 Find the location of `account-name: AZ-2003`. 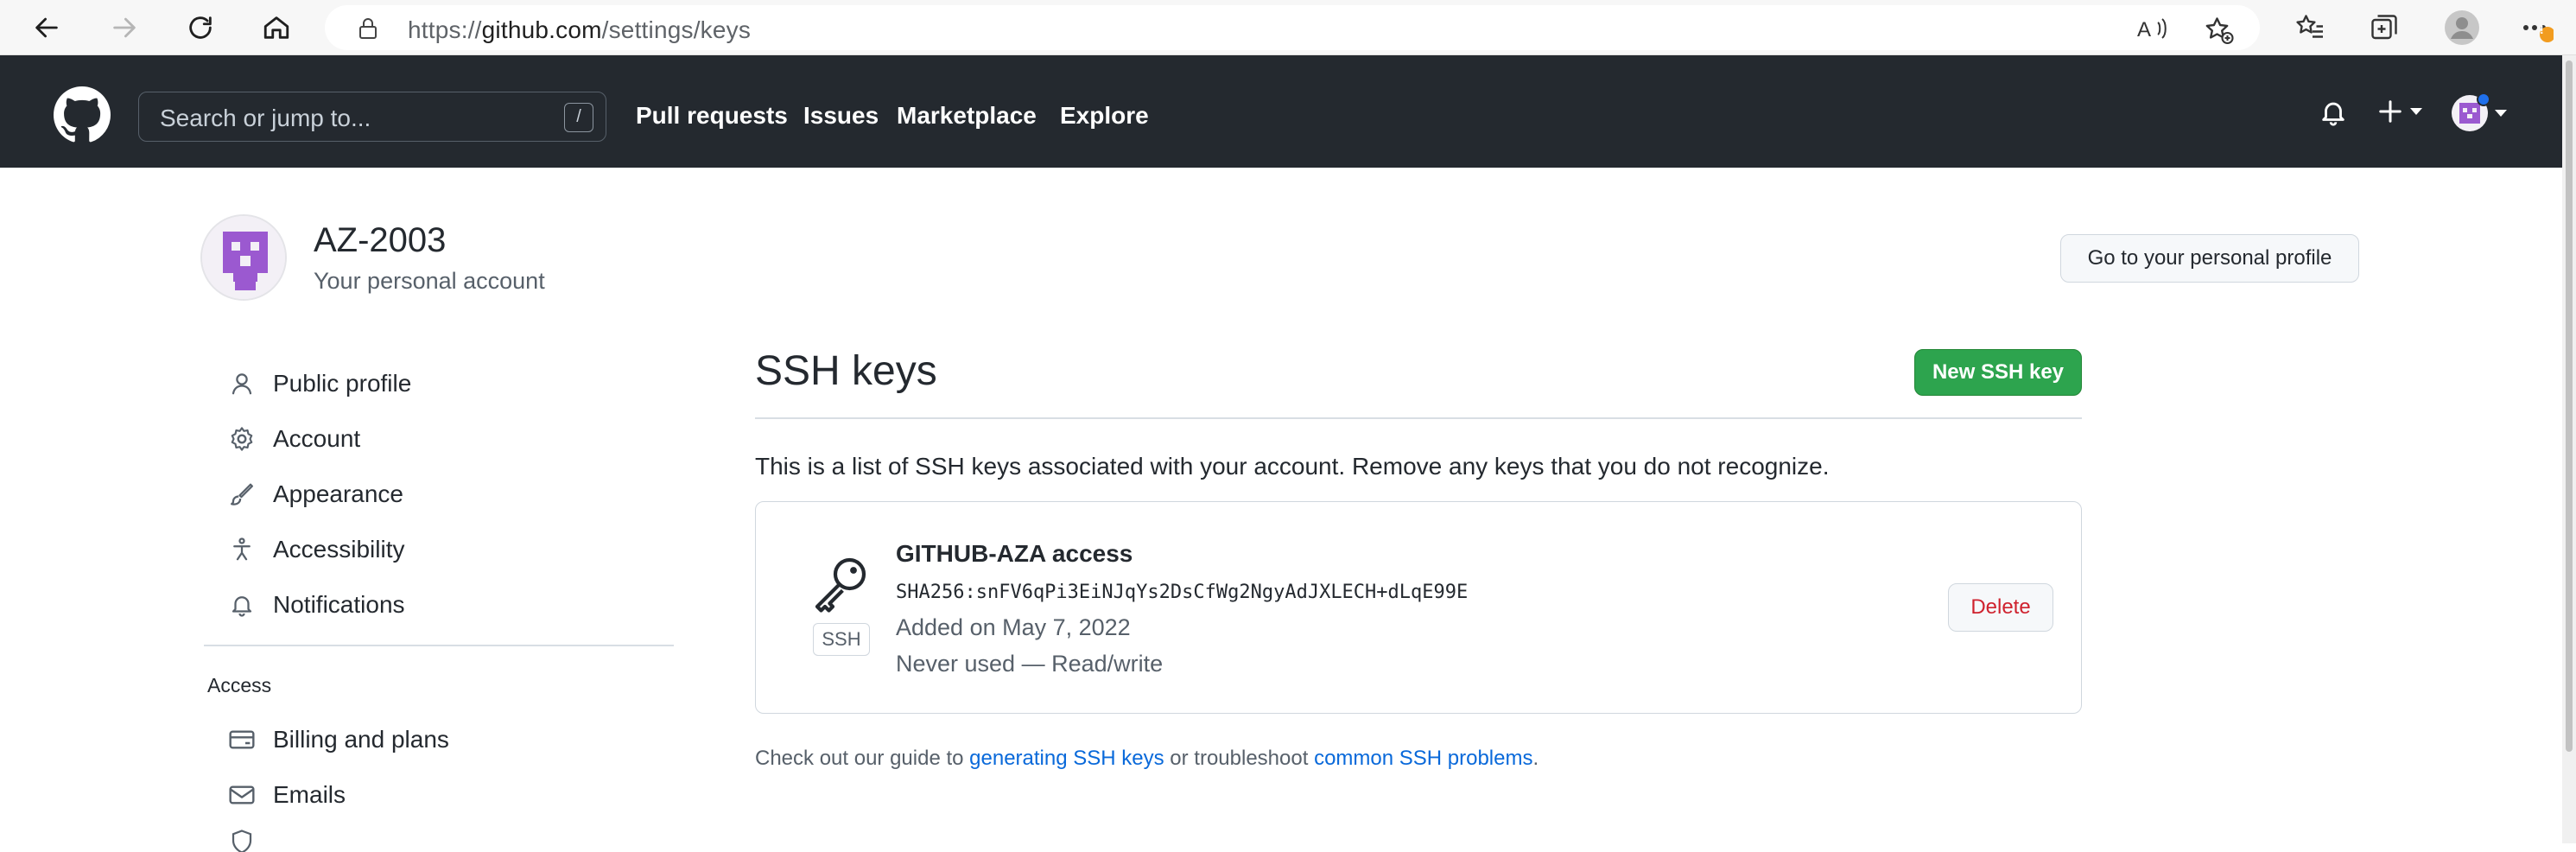

account-name: AZ-2003 is located at coordinates (380, 241).